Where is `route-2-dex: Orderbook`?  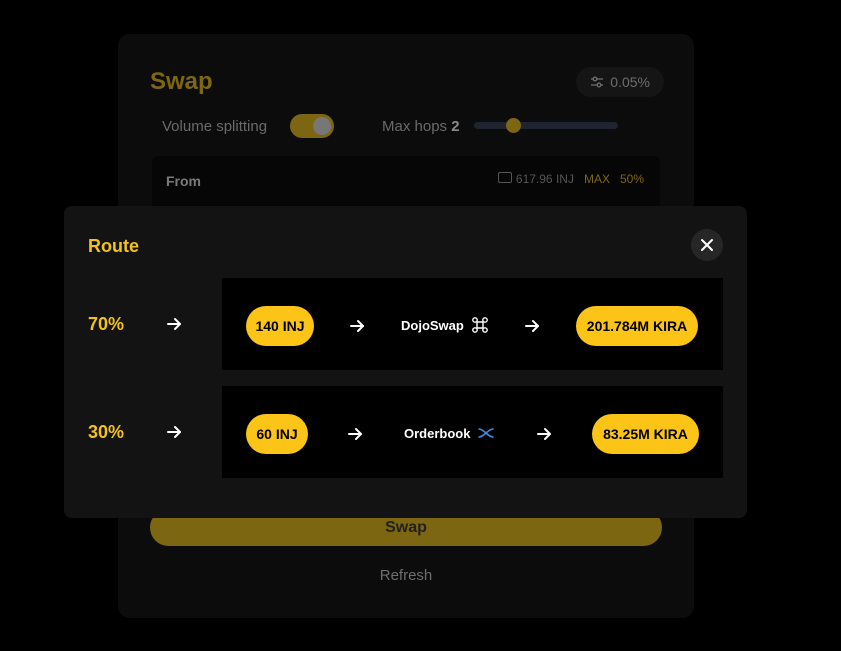 route-2-dex: Orderbook is located at coordinates (449, 433).